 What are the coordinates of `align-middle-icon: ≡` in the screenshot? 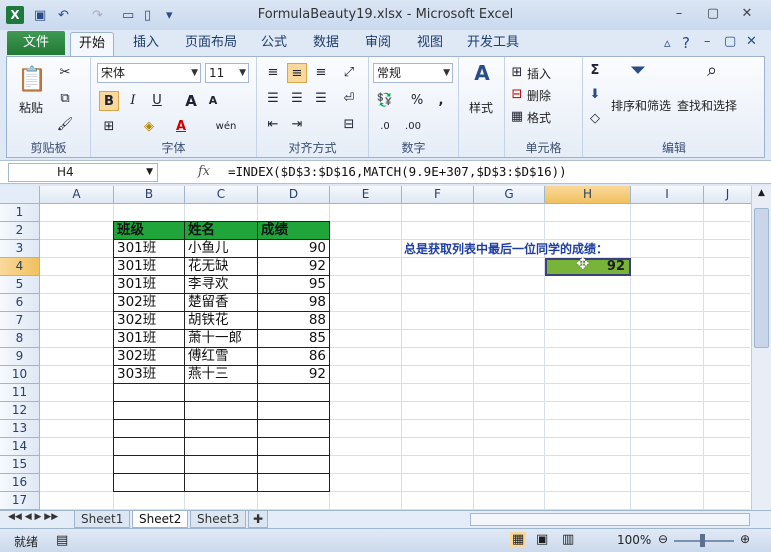 It's located at (297, 73).